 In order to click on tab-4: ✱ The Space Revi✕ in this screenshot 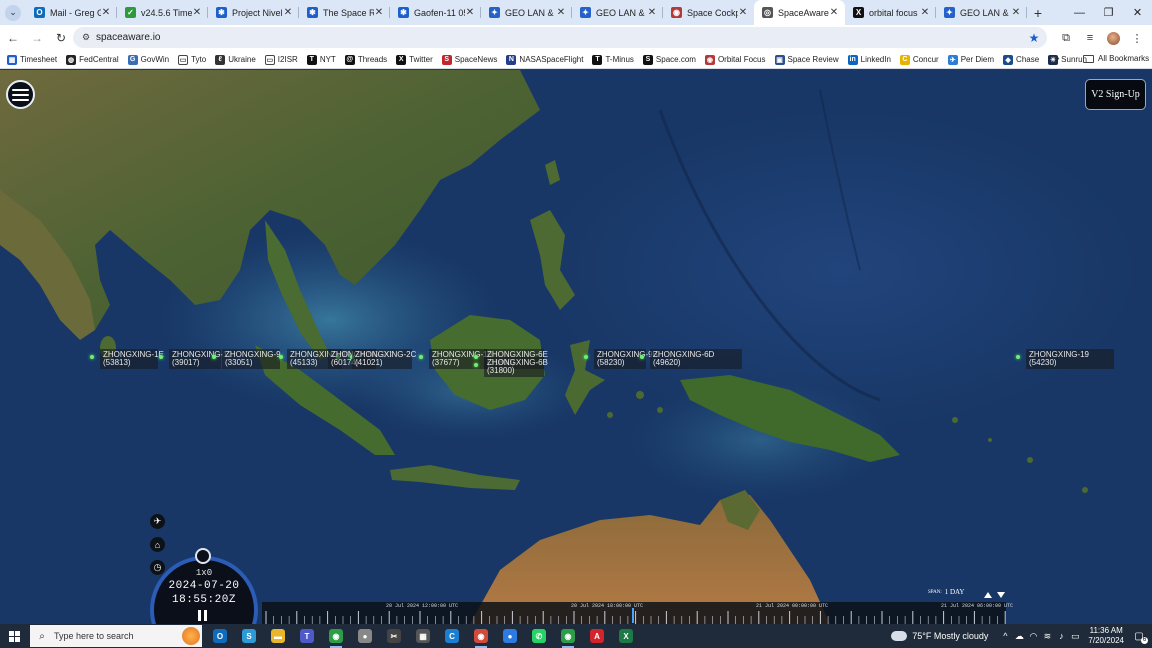, I will do `click(344, 12)`.